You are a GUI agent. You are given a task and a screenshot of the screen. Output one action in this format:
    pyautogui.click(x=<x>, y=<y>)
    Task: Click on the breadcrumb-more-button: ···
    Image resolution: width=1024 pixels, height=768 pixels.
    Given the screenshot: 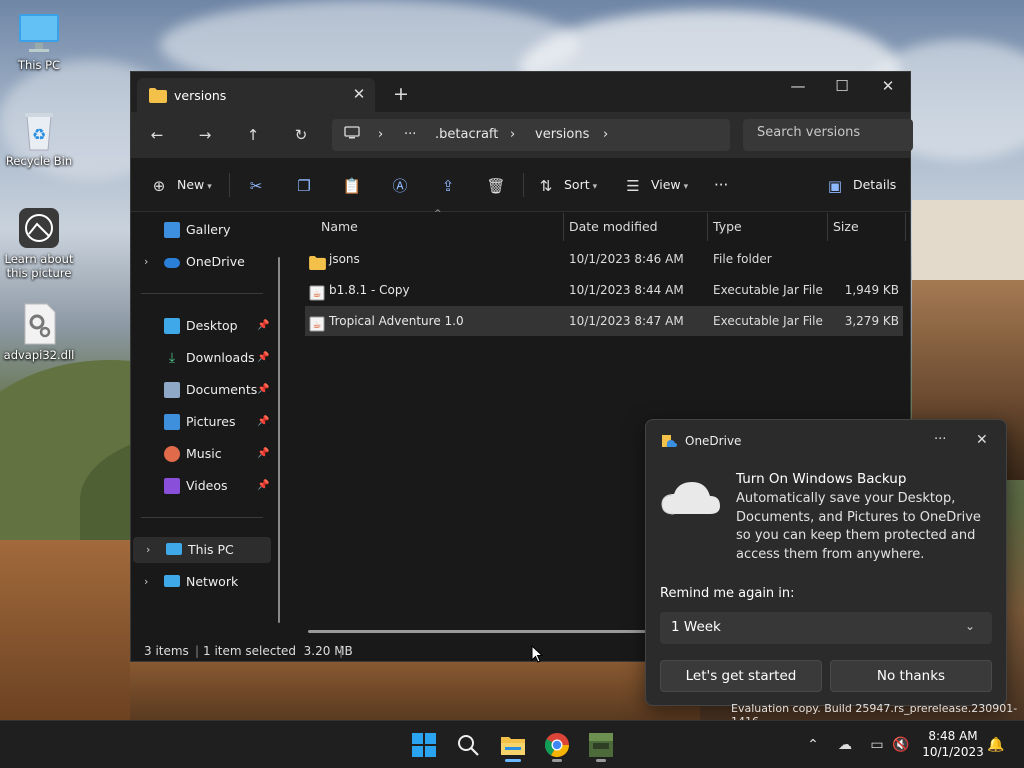 What is the action you would take?
    pyautogui.click(x=410, y=134)
    